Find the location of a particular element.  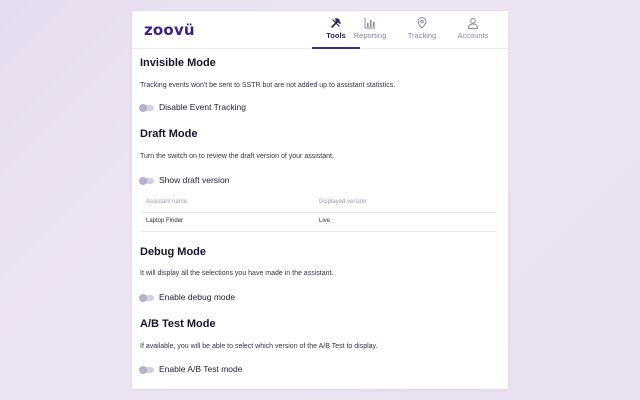

enable-debug-mode-switch is located at coordinates (146, 298).